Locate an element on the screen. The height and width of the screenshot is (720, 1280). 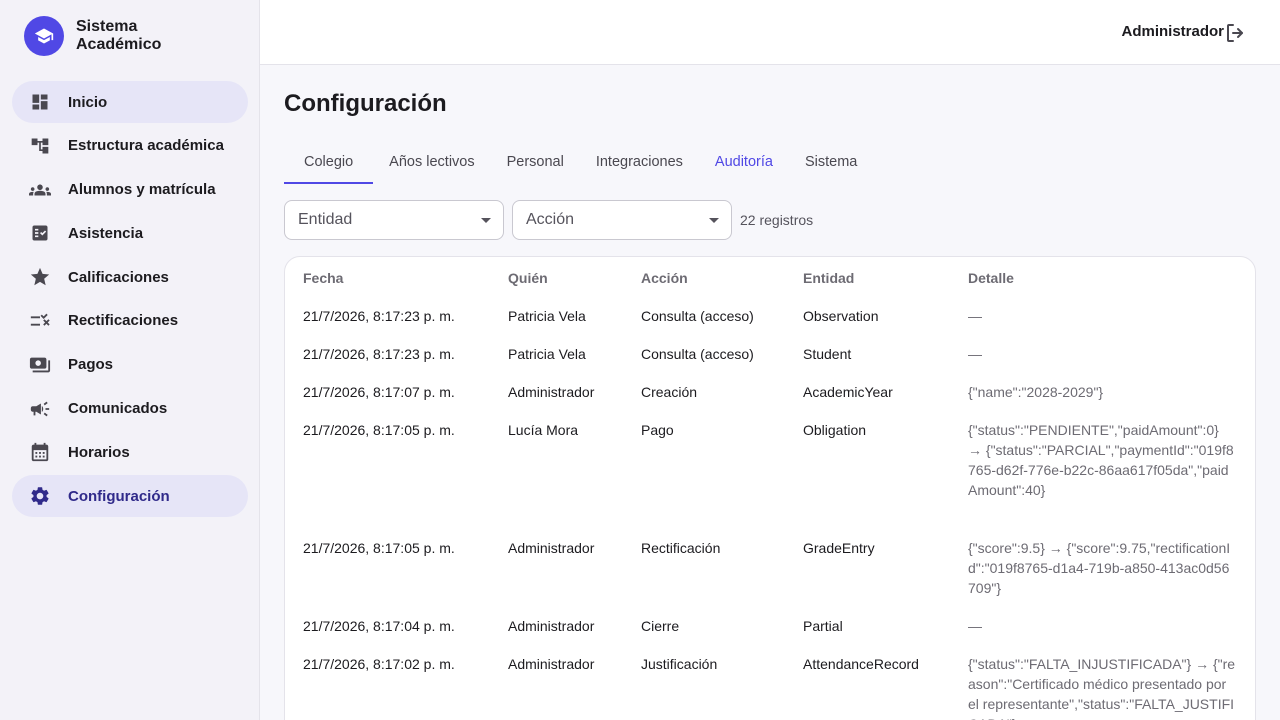
tab-personal: Personal is located at coordinates (535, 162).